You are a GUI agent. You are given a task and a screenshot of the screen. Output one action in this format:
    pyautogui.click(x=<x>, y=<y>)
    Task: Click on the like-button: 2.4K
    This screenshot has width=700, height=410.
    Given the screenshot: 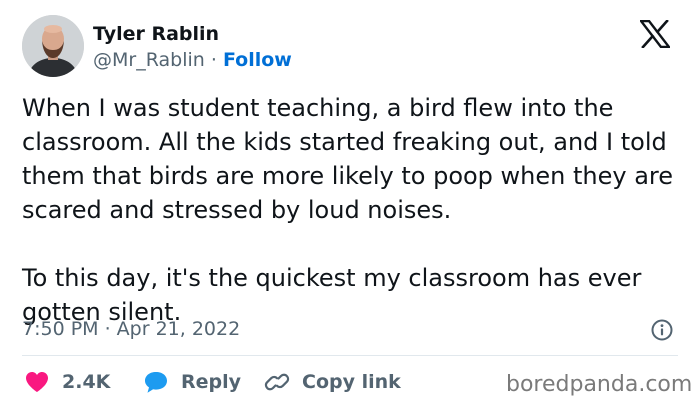 What is the action you would take?
    pyautogui.click(x=67, y=382)
    